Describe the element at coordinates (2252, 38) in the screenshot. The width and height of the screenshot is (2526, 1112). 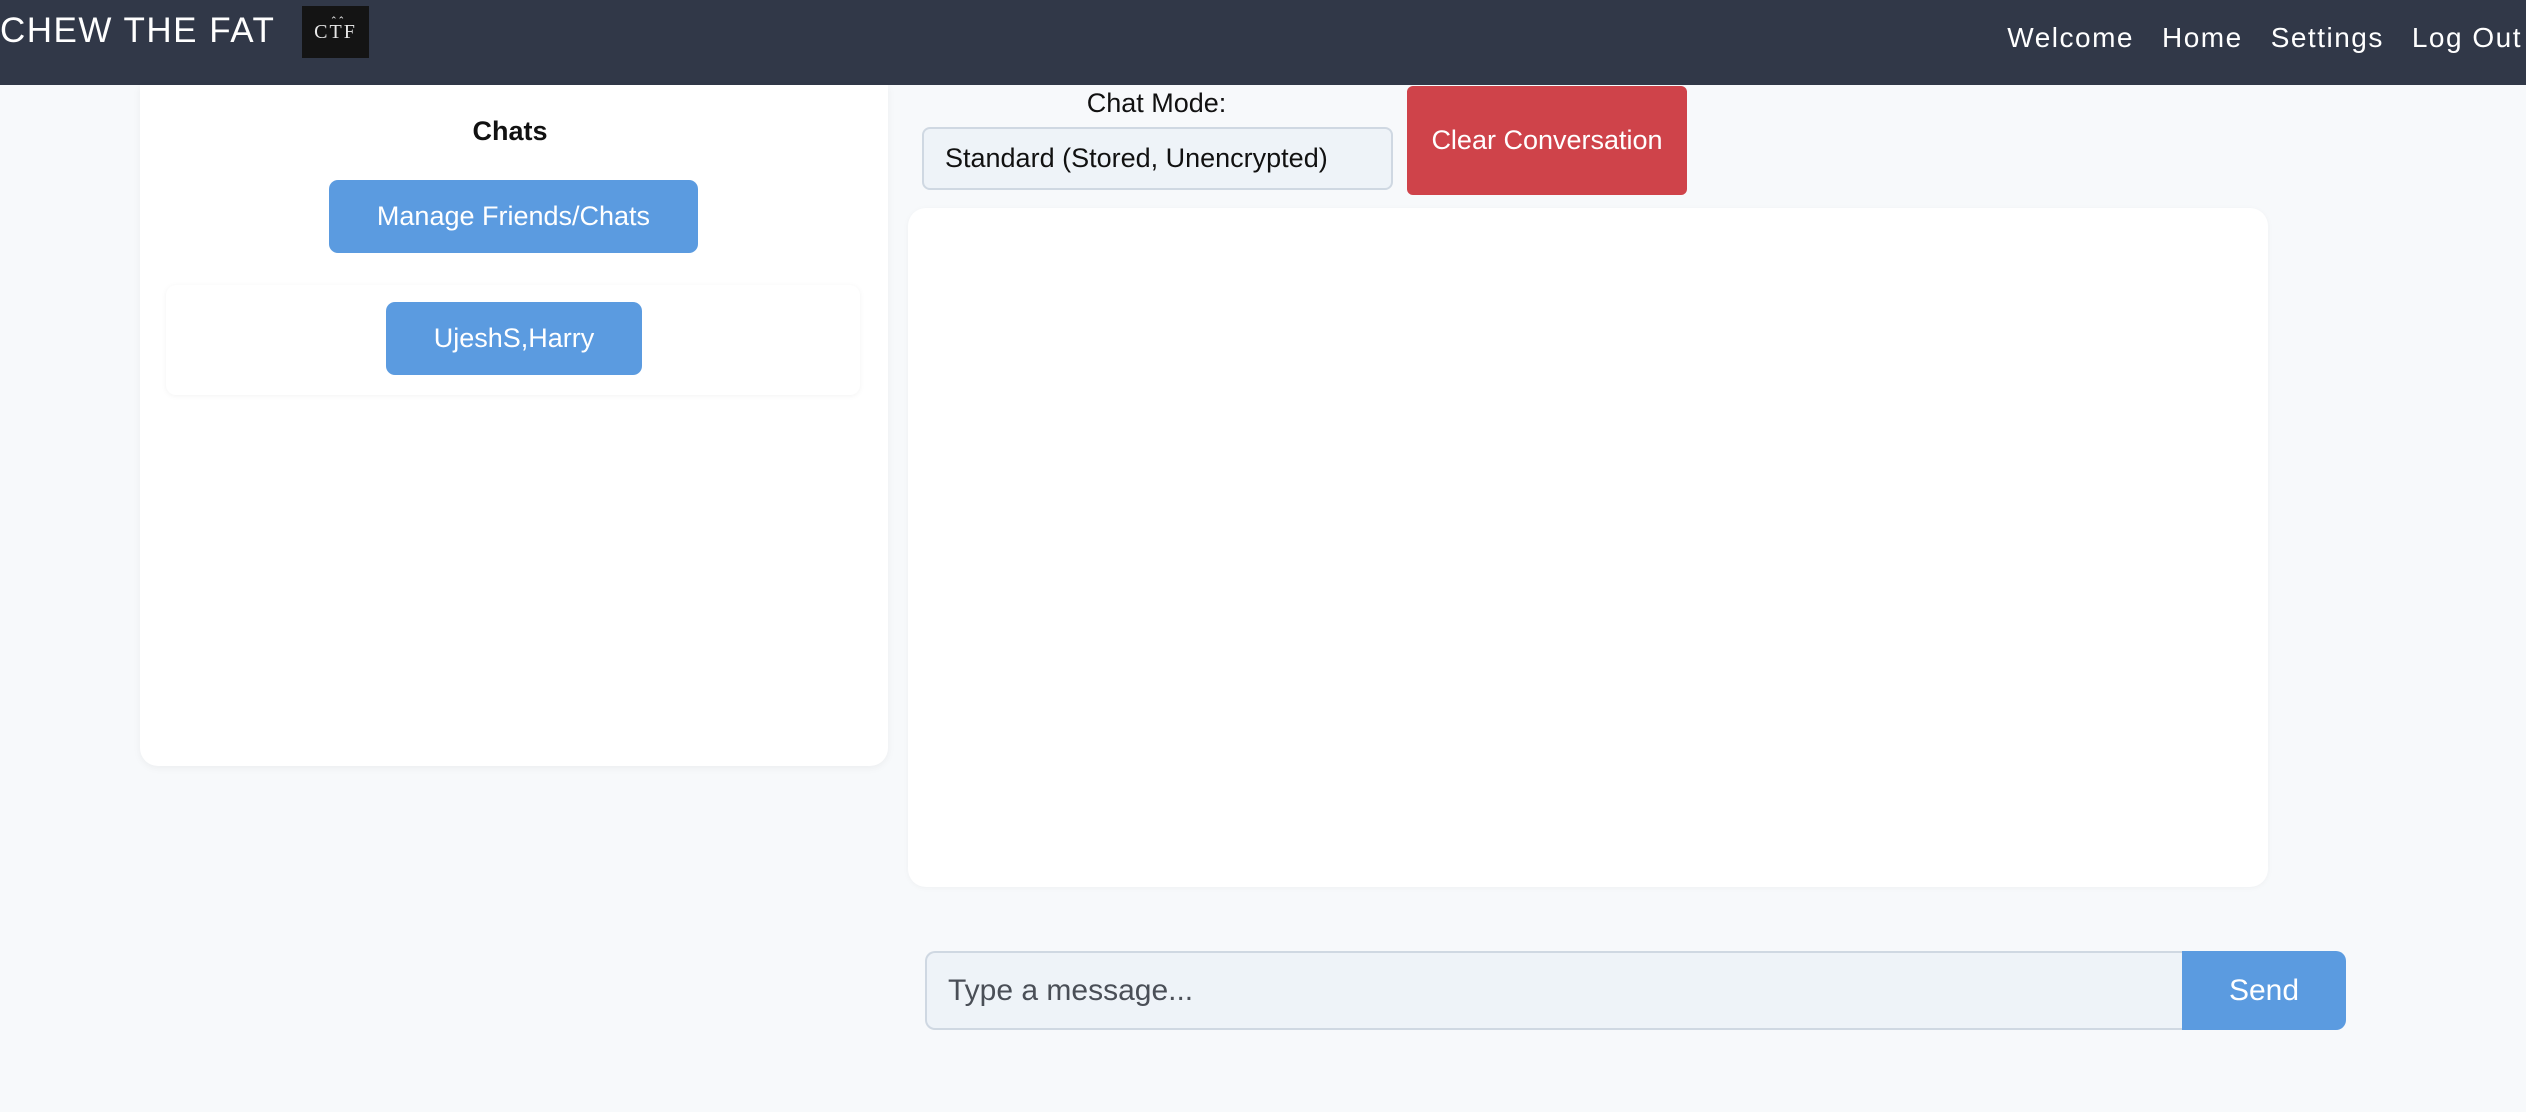
I see `nav-links: Welcome Home Settings Log Out` at that location.